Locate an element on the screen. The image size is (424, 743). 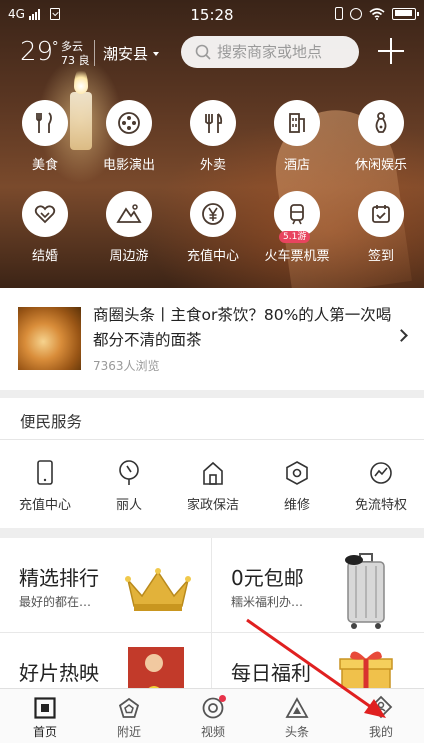
triangle-icon is located at coordinates (297, 704).